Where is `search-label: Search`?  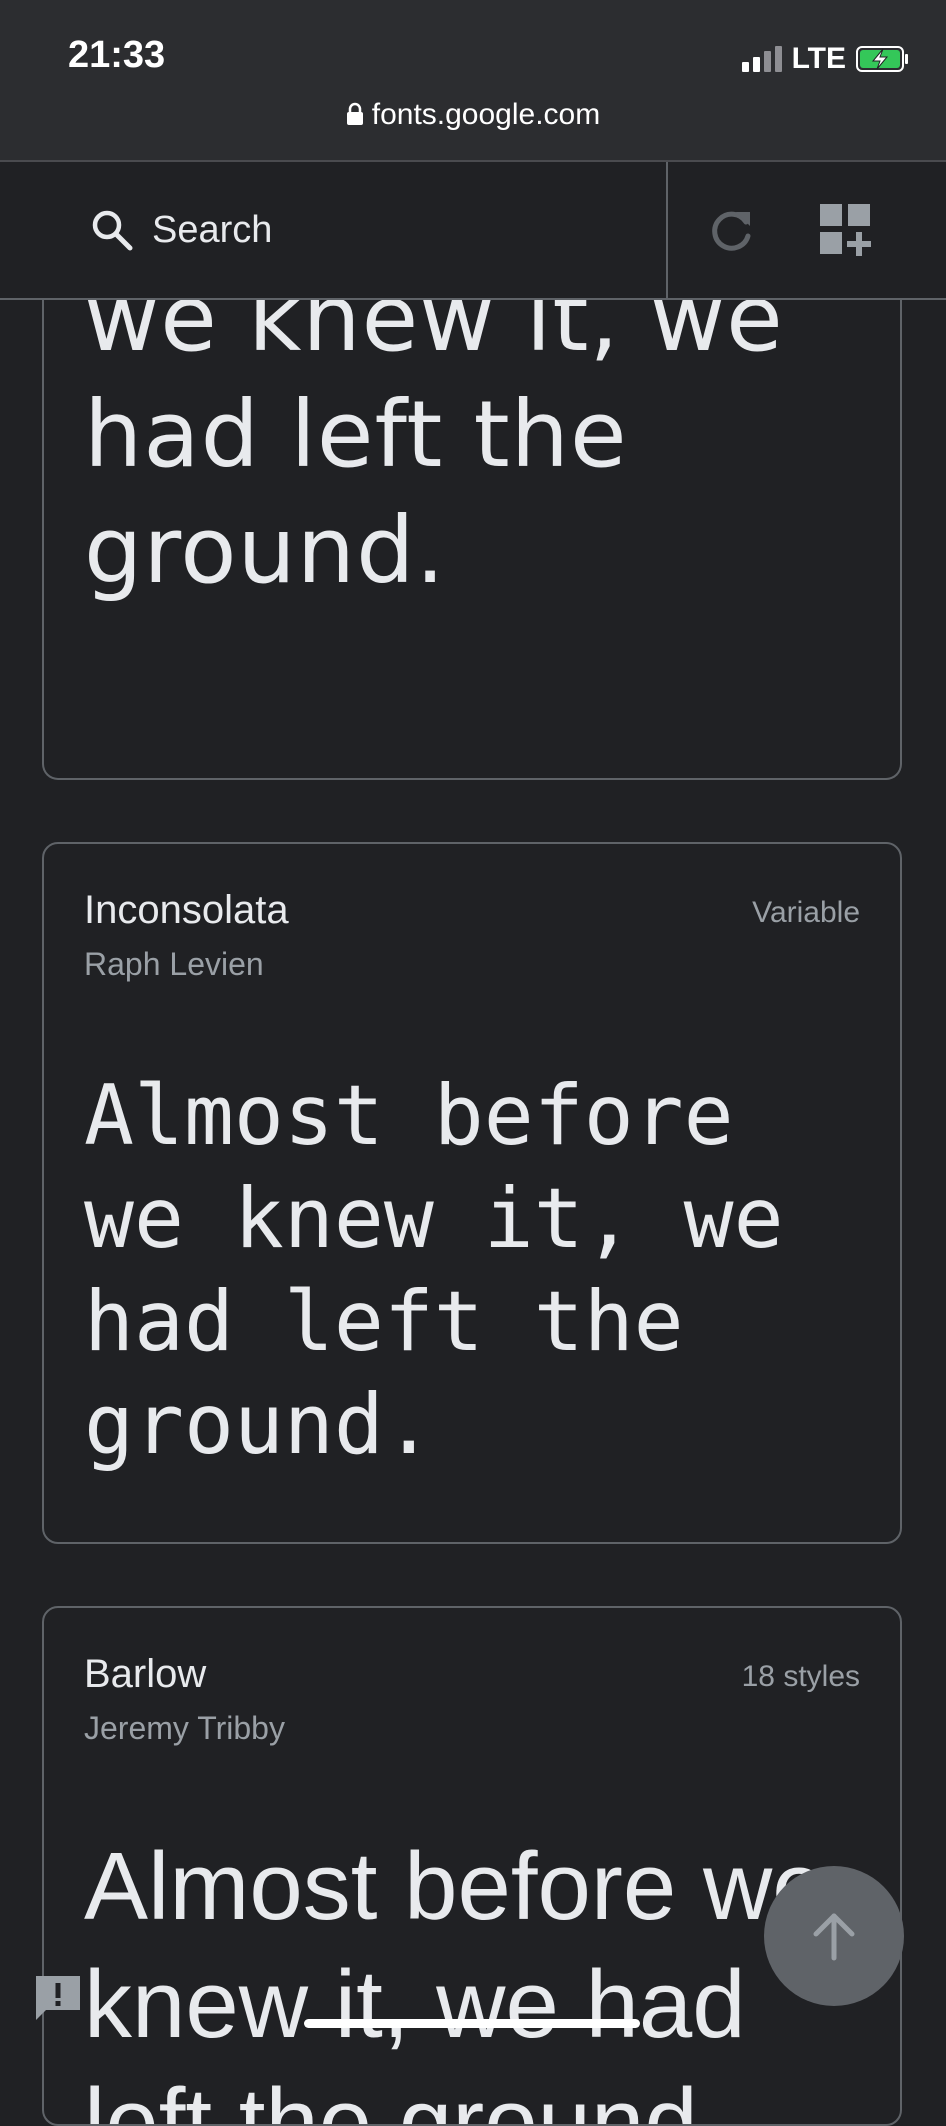 search-label: Search is located at coordinates (212, 229).